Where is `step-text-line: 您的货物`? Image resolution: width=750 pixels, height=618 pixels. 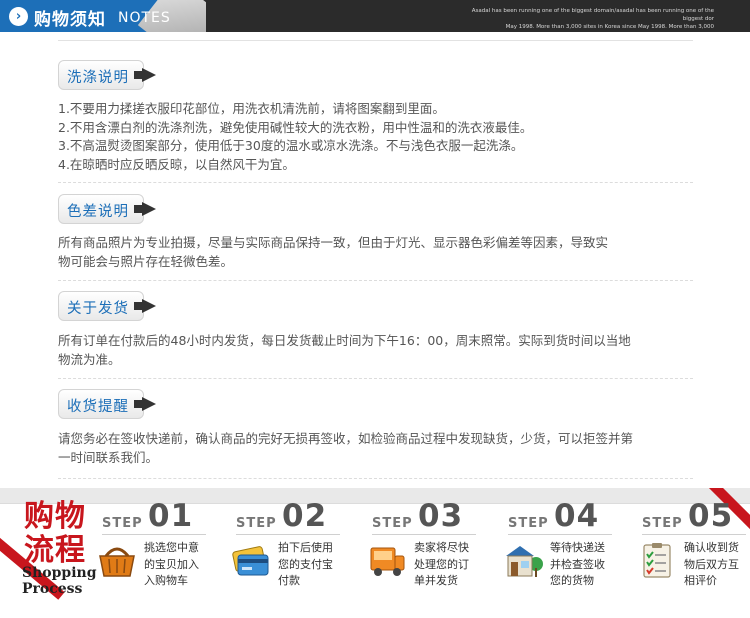
step-text-line: 您的货物 is located at coordinates (572, 580).